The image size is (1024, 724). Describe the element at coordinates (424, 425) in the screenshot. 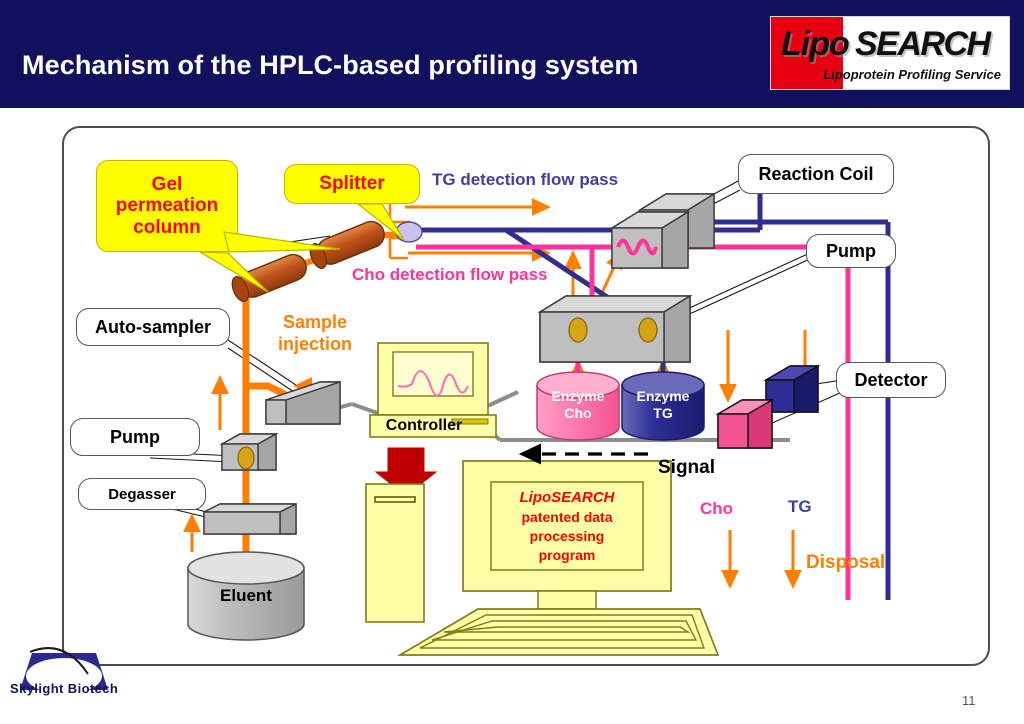

I see `label-controller: Controller` at that location.